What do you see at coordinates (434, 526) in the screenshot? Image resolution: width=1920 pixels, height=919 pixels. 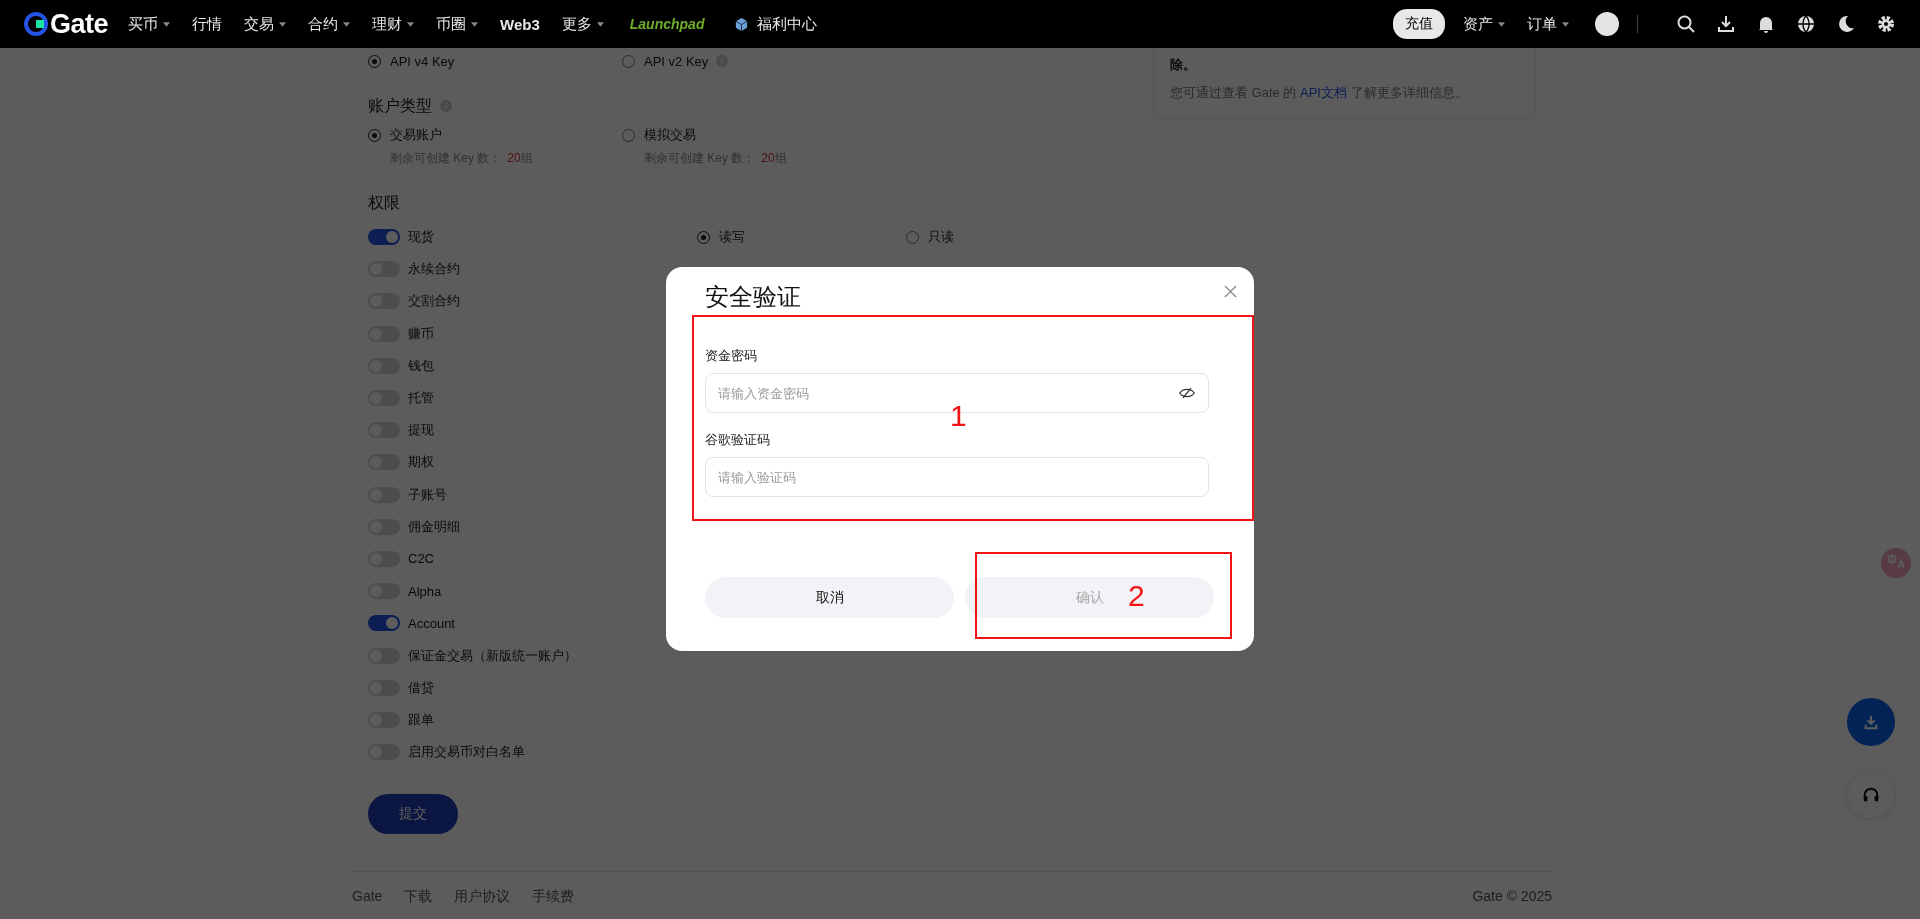 I see `permission-label: 佣金明细` at bounding box center [434, 526].